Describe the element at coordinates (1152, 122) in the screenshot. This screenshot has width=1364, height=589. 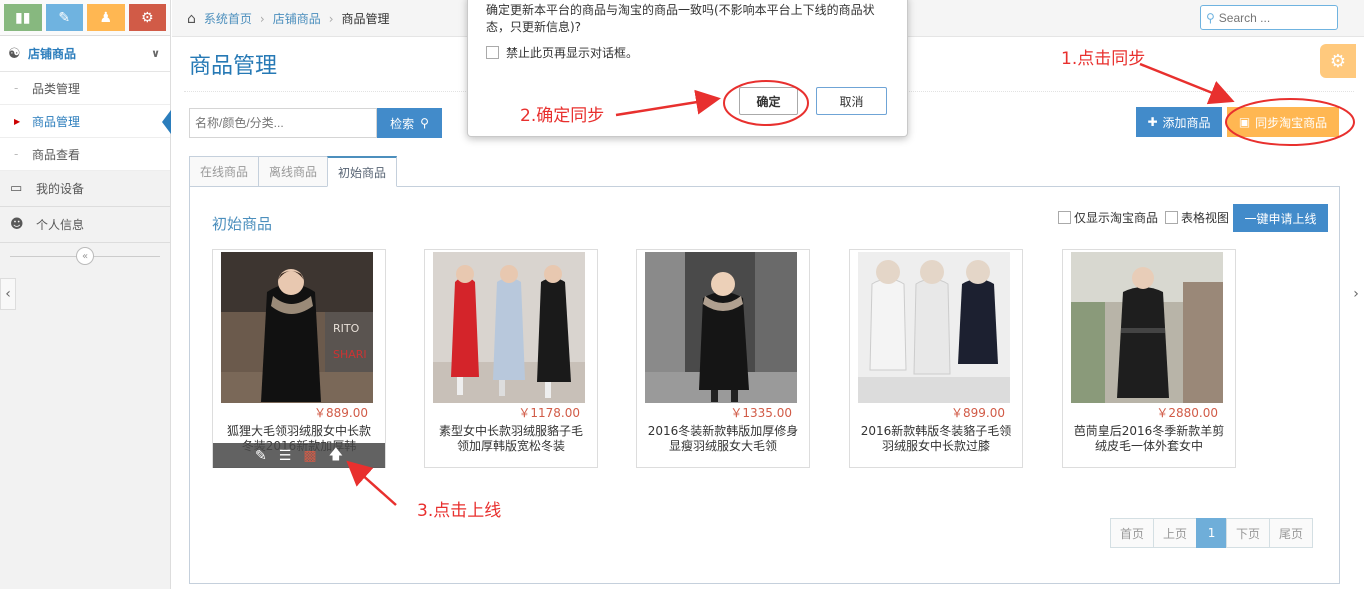
I see `plus-icon: ✚` at that location.